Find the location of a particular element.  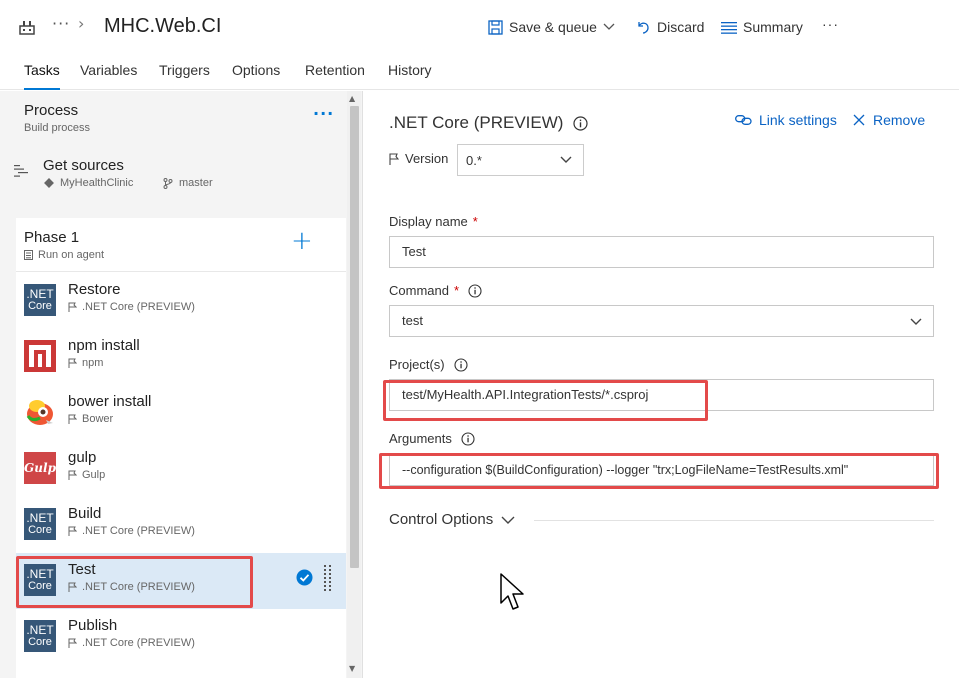

page-title: MHC.Web.CI is located at coordinates (163, 26).